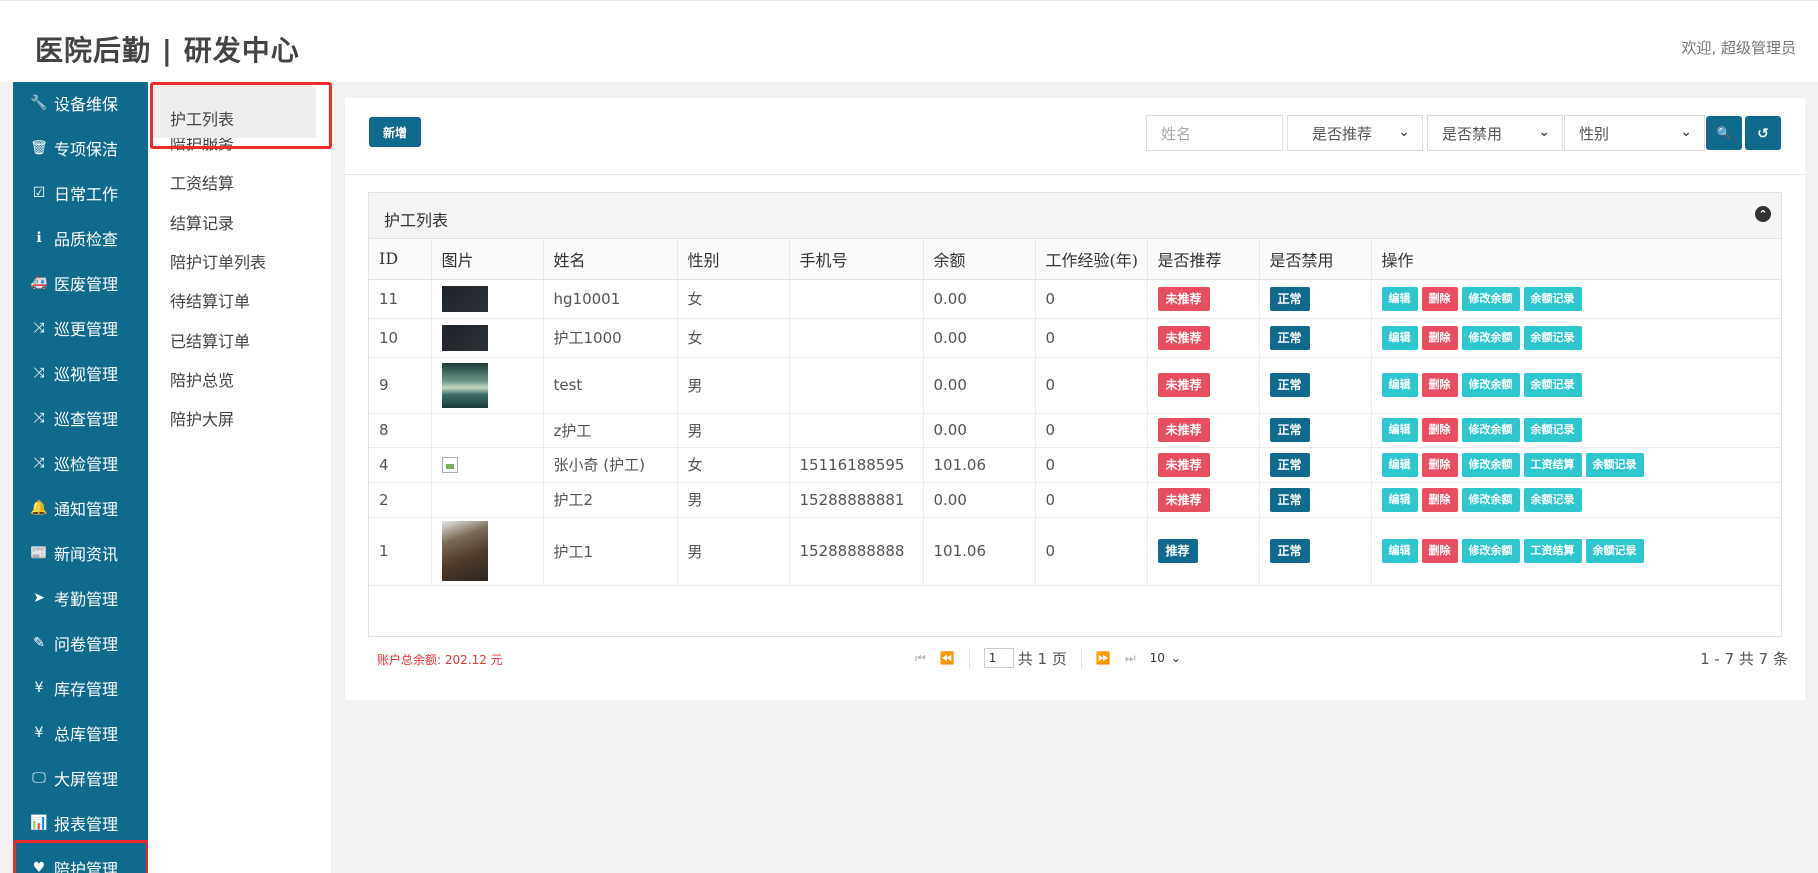 This screenshot has height=873, width=1818. I want to click on cell-id: 11, so click(400, 299).